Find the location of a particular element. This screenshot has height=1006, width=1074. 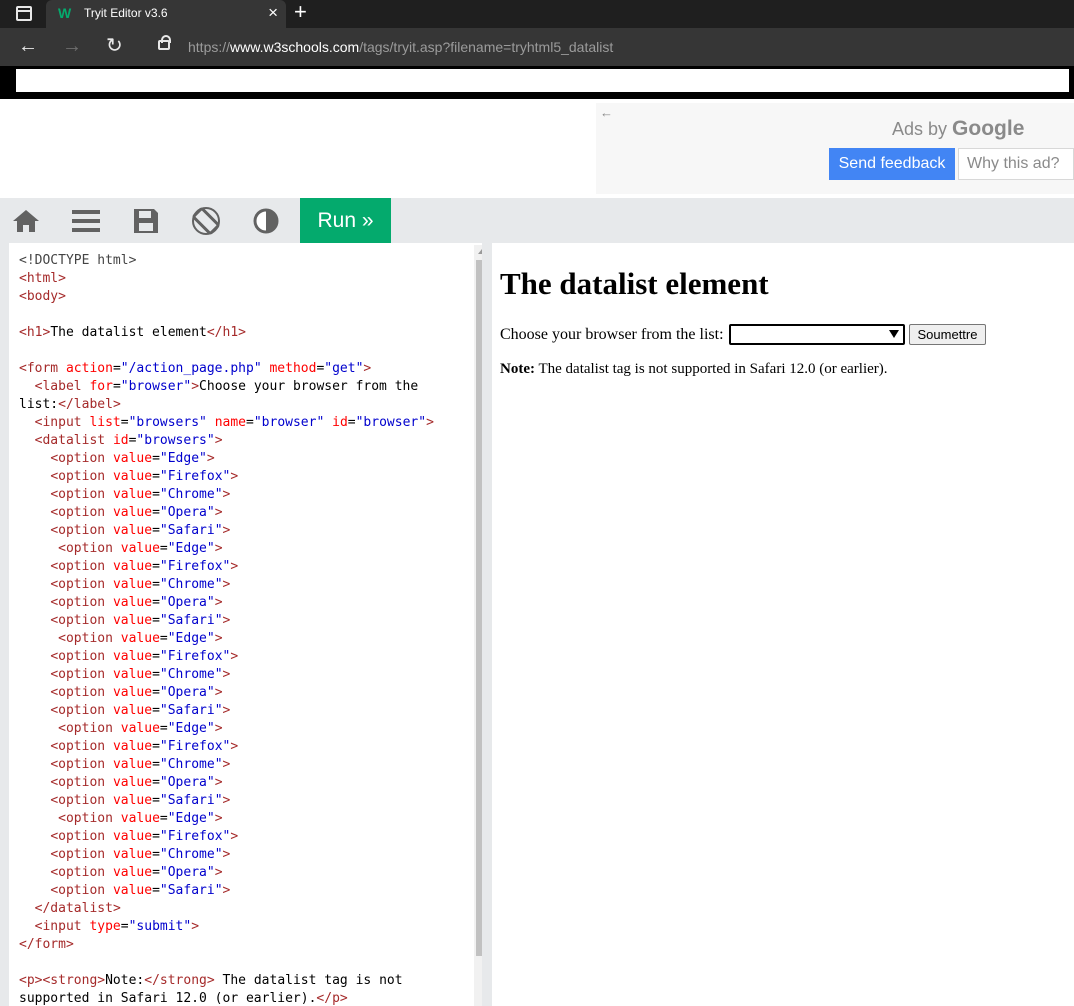

why-this-ad-button: Why this ad? is located at coordinates (1016, 164).